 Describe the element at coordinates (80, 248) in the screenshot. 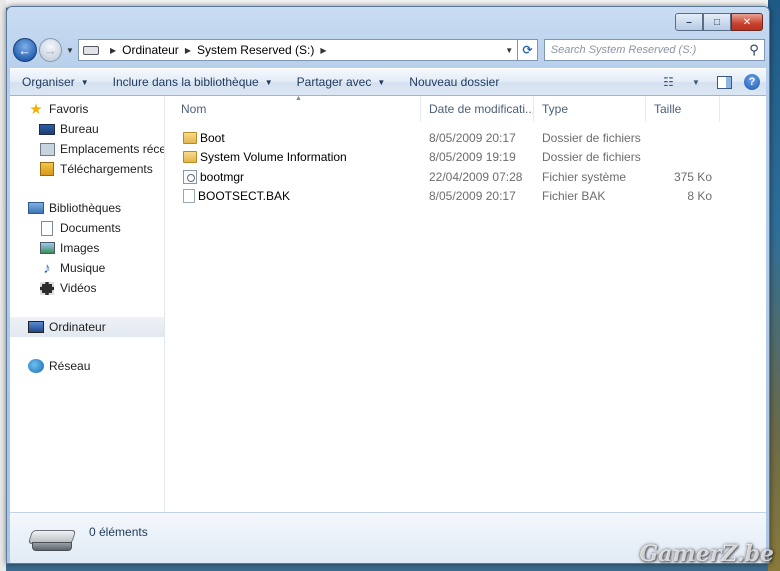

I see `nav-item-label: Images` at that location.